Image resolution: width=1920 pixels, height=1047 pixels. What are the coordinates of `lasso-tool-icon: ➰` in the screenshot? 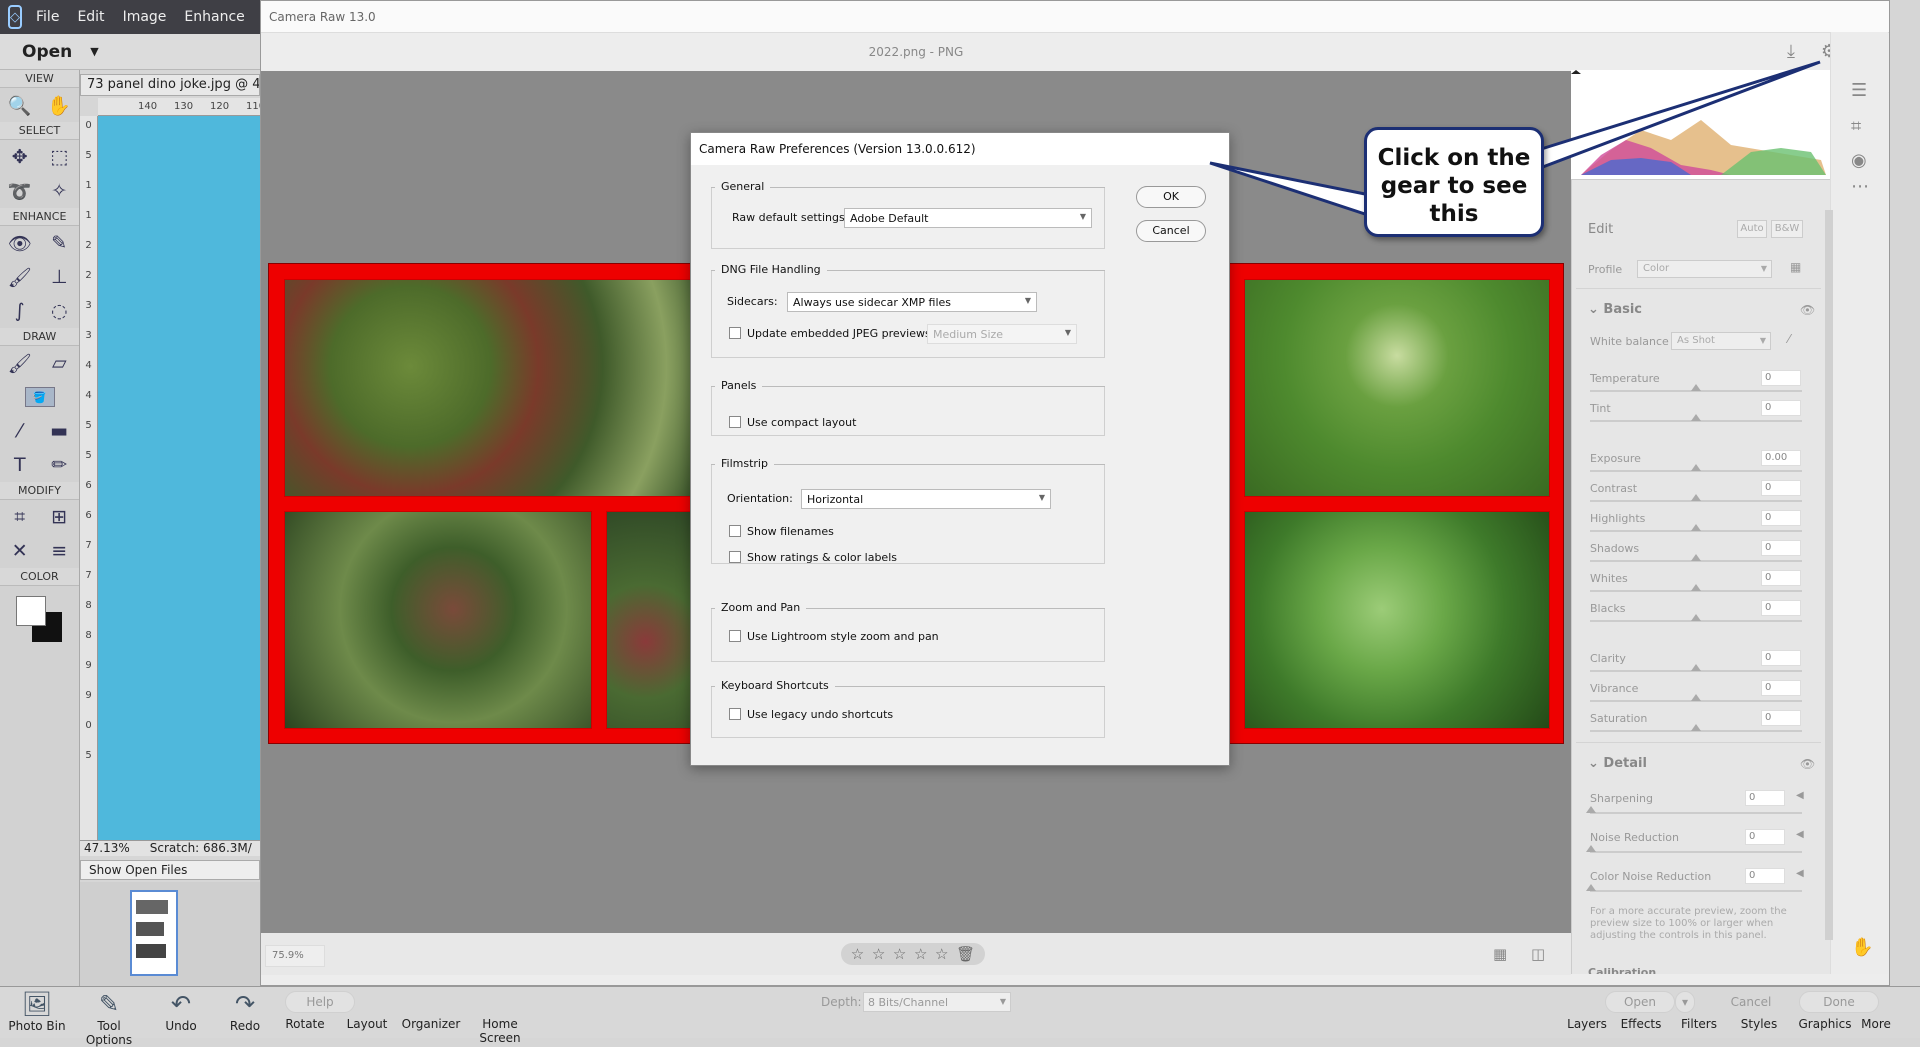 It's located at (20, 191).